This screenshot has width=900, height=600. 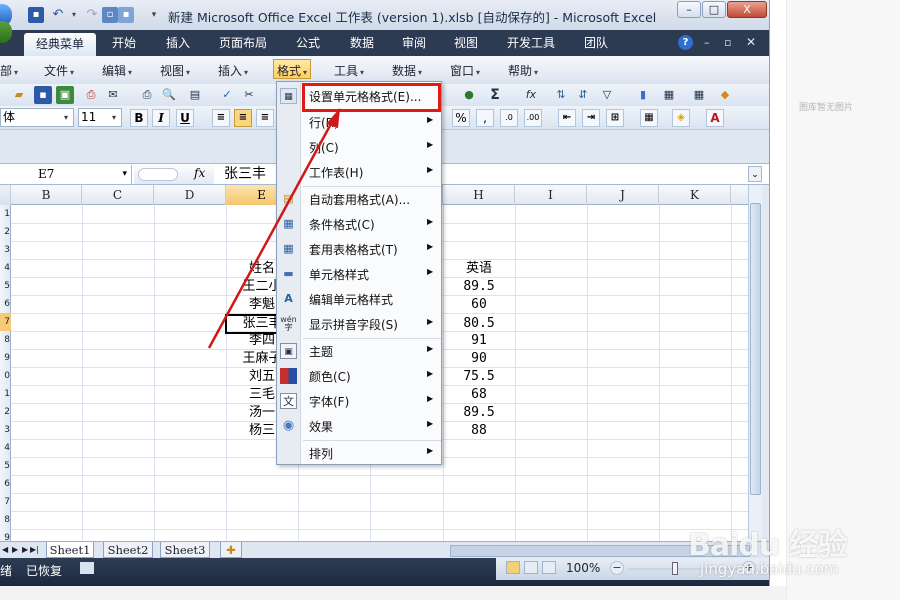 What do you see at coordinates (270, 235) in the screenshot?
I see `arrow-line` at bounding box center [270, 235].